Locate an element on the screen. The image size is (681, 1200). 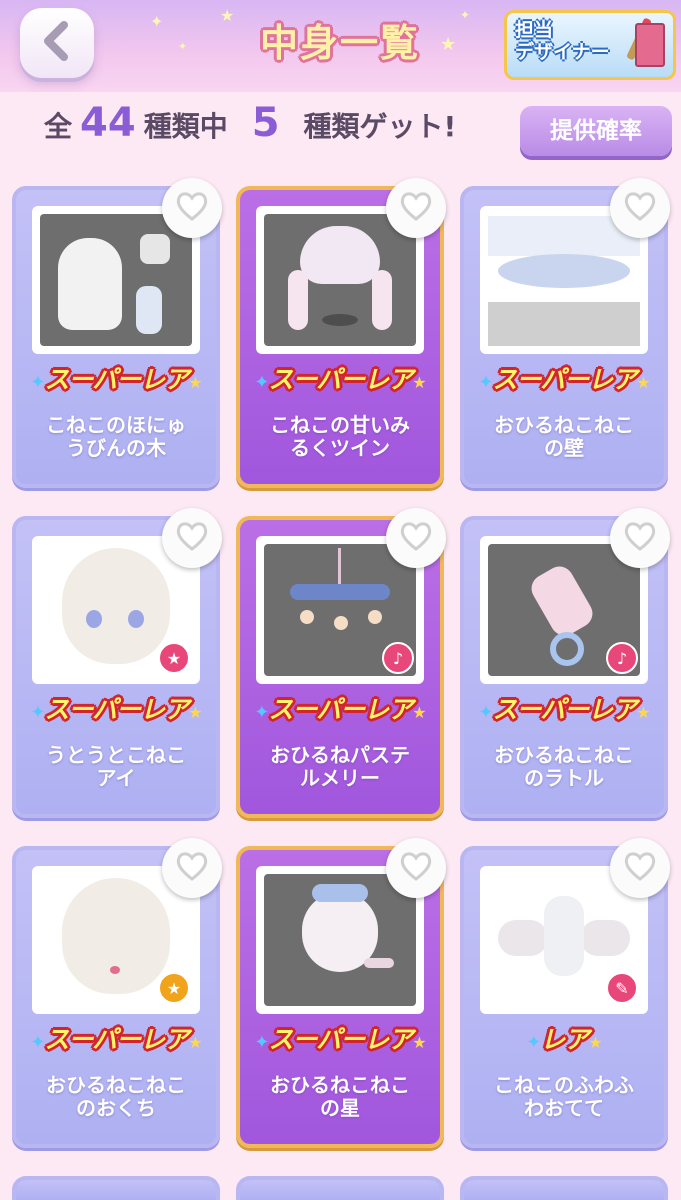
item-name: こねこのふわふ わおてて is located at coordinates (564, 1096).